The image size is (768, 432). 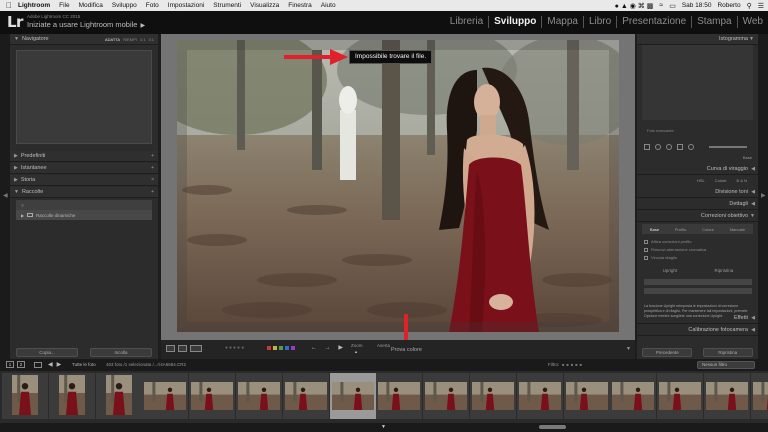 I want to click on menu-edit: Modifica, so click(x=91, y=5).